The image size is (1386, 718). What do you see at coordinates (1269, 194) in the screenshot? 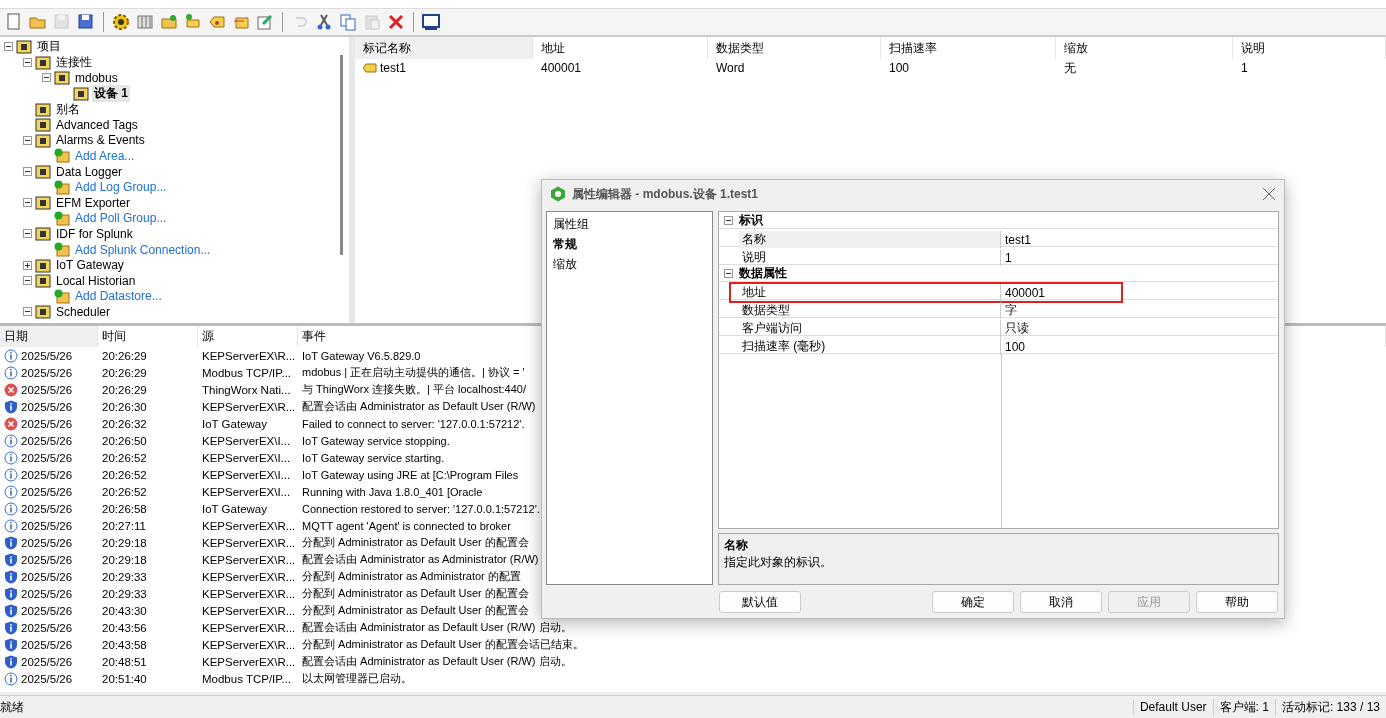
I see `close-icon` at bounding box center [1269, 194].